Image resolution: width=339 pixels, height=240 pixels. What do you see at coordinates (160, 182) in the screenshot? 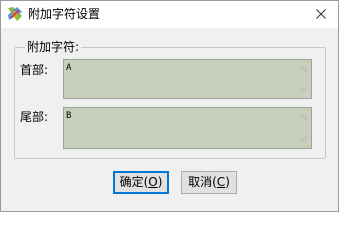
I see `ok-button-close-paren: )` at bounding box center [160, 182].